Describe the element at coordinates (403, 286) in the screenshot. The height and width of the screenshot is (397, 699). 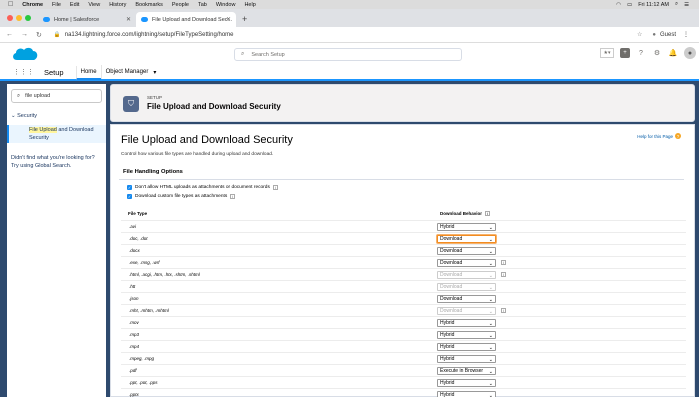
I see `table-row: .htt Download ⌄` at that location.